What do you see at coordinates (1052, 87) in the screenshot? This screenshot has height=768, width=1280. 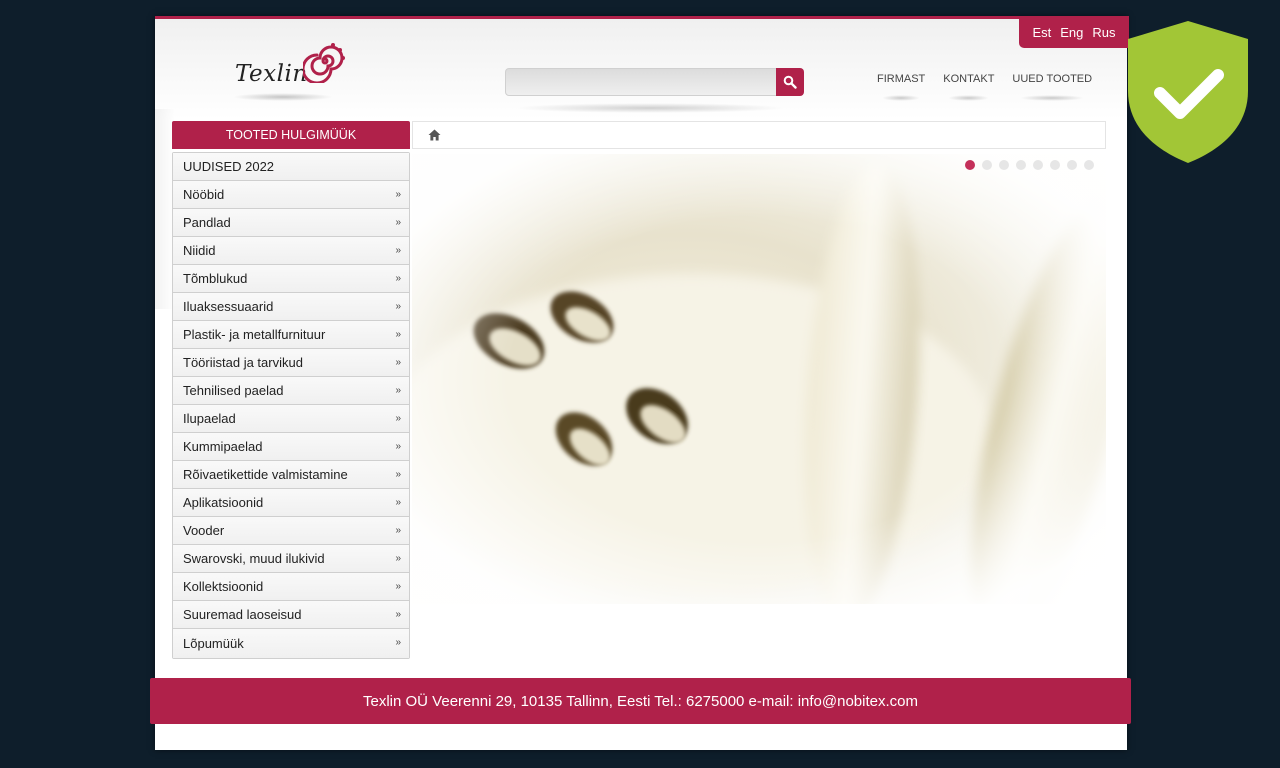 I see `nav-uued-tooted: UUED TOOTED` at bounding box center [1052, 87].